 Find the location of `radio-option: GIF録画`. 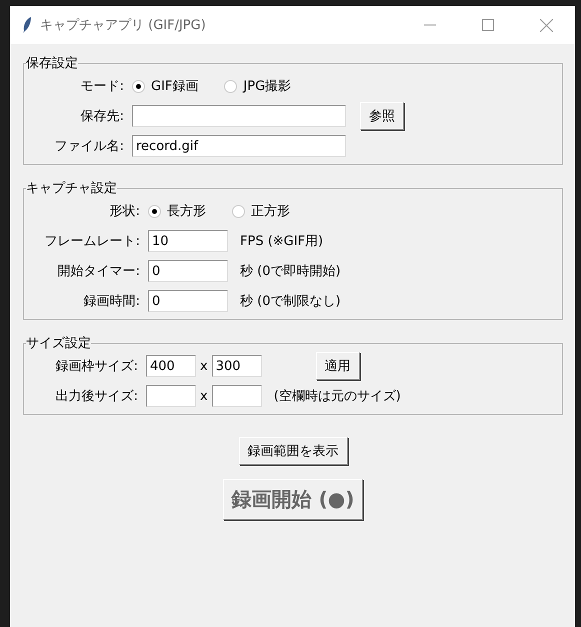

radio-option: GIF録画 is located at coordinates (165, 86).